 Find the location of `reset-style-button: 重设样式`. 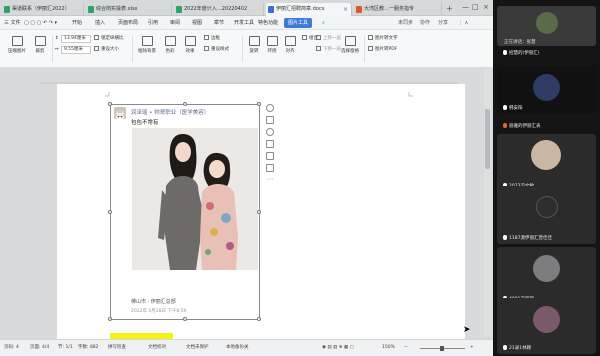

reset-style-button: 重设样式 is located at coordinates (216, 49).